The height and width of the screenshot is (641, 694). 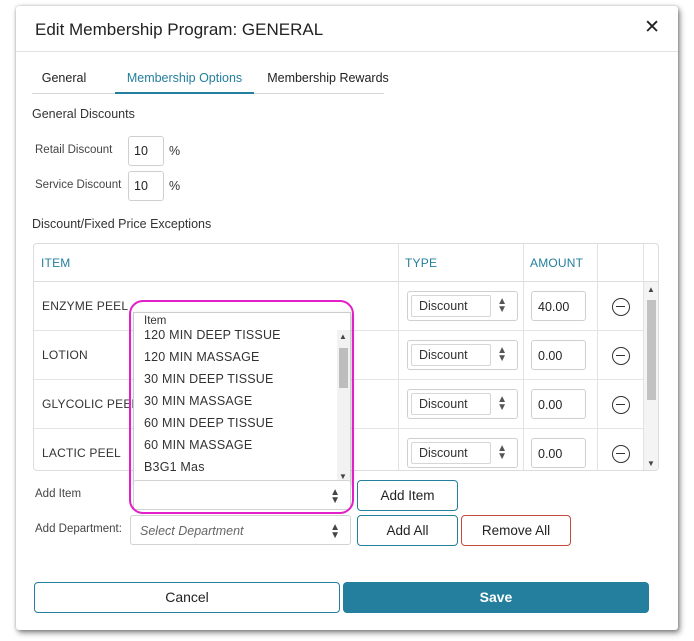 I want to click on table-scroll-thumb, so click(x=651, y=350).